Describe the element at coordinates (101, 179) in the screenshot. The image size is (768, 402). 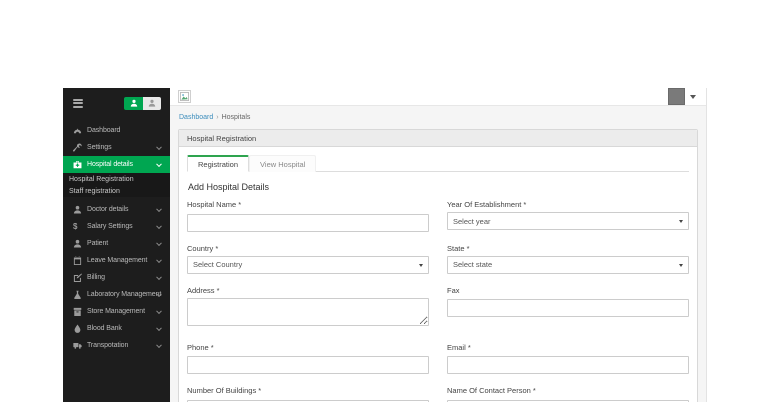
I see `sidebar-subitem-label: Hospital Registration` at that location.